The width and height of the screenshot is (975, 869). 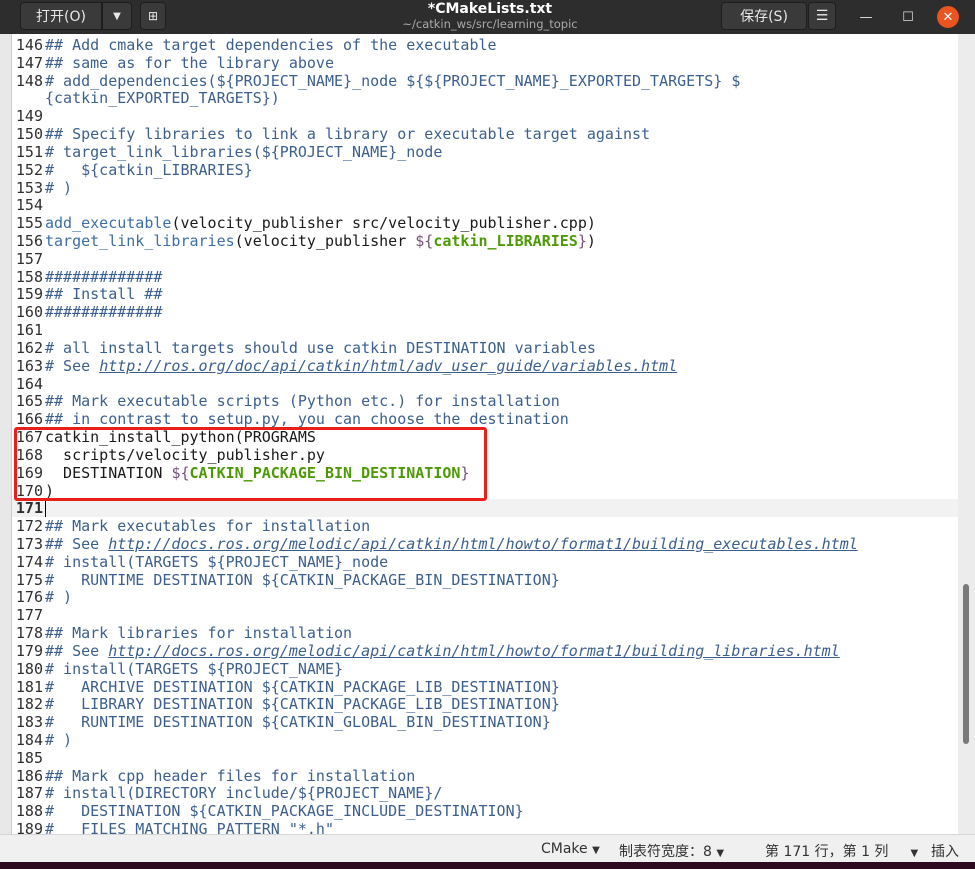 What do you see at coordinates (199, 633) in the screenshot?
I see `code-token: ## Mark libraries for installation` at bounding box center [199, 633].